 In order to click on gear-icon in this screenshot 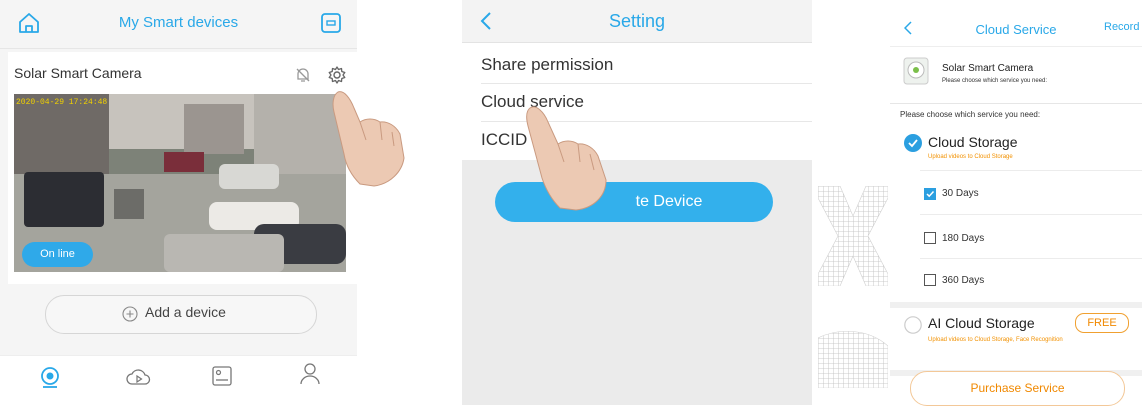, I will do `click(337, 77)`.